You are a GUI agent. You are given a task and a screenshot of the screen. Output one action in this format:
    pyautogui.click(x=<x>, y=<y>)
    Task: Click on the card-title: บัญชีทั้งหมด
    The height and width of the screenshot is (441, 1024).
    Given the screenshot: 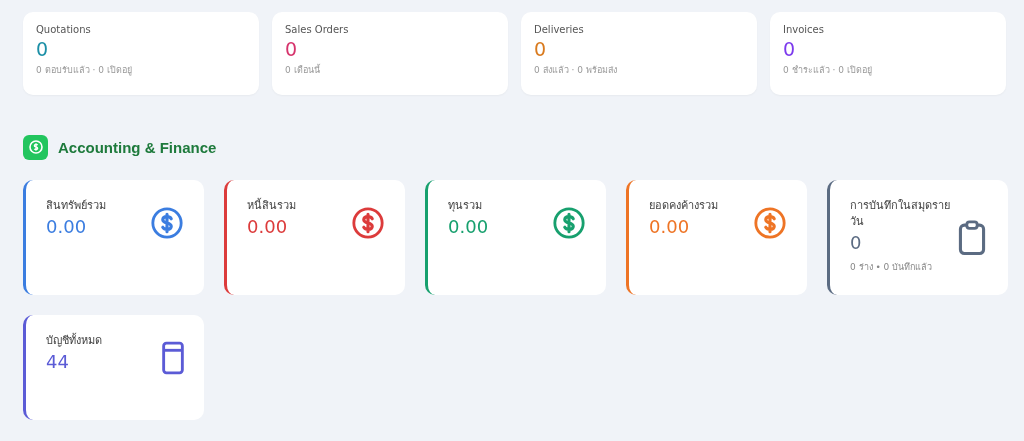 What is the action you would take?
    pyautogui.click(x=74, y=341)
    